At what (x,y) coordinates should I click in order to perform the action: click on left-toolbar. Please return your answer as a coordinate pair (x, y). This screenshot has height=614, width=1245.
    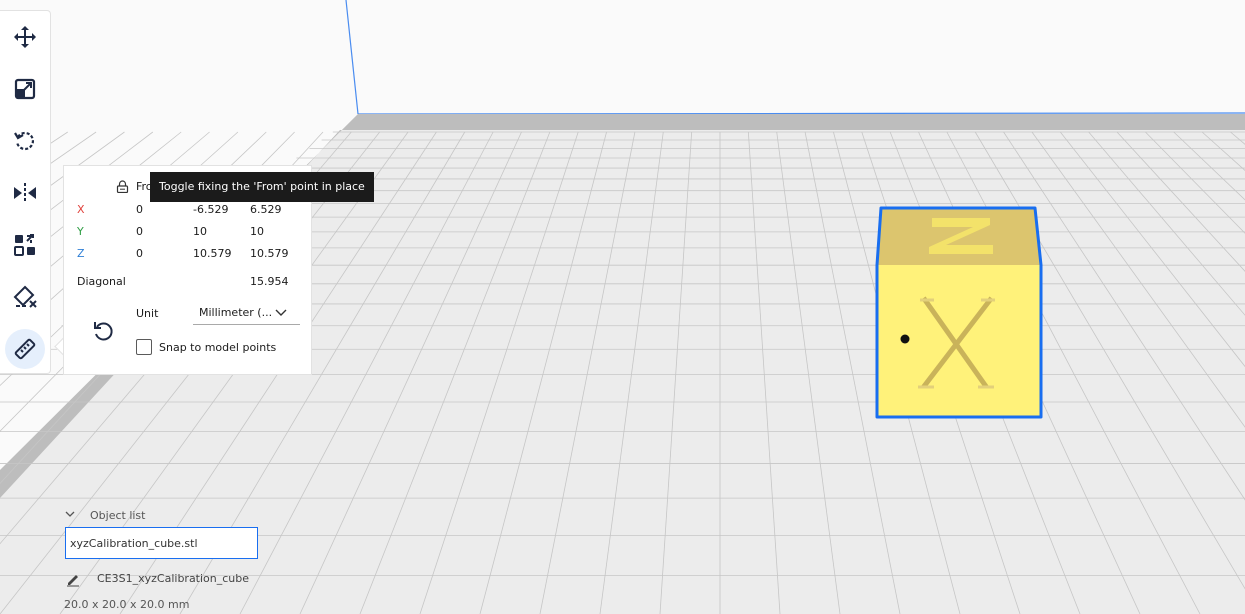
    Looking at the image, I should click on (25, 192).